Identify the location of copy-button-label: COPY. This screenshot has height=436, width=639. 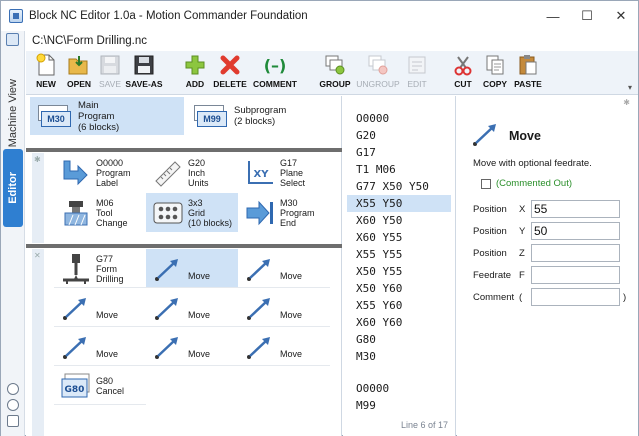
(495, 84).